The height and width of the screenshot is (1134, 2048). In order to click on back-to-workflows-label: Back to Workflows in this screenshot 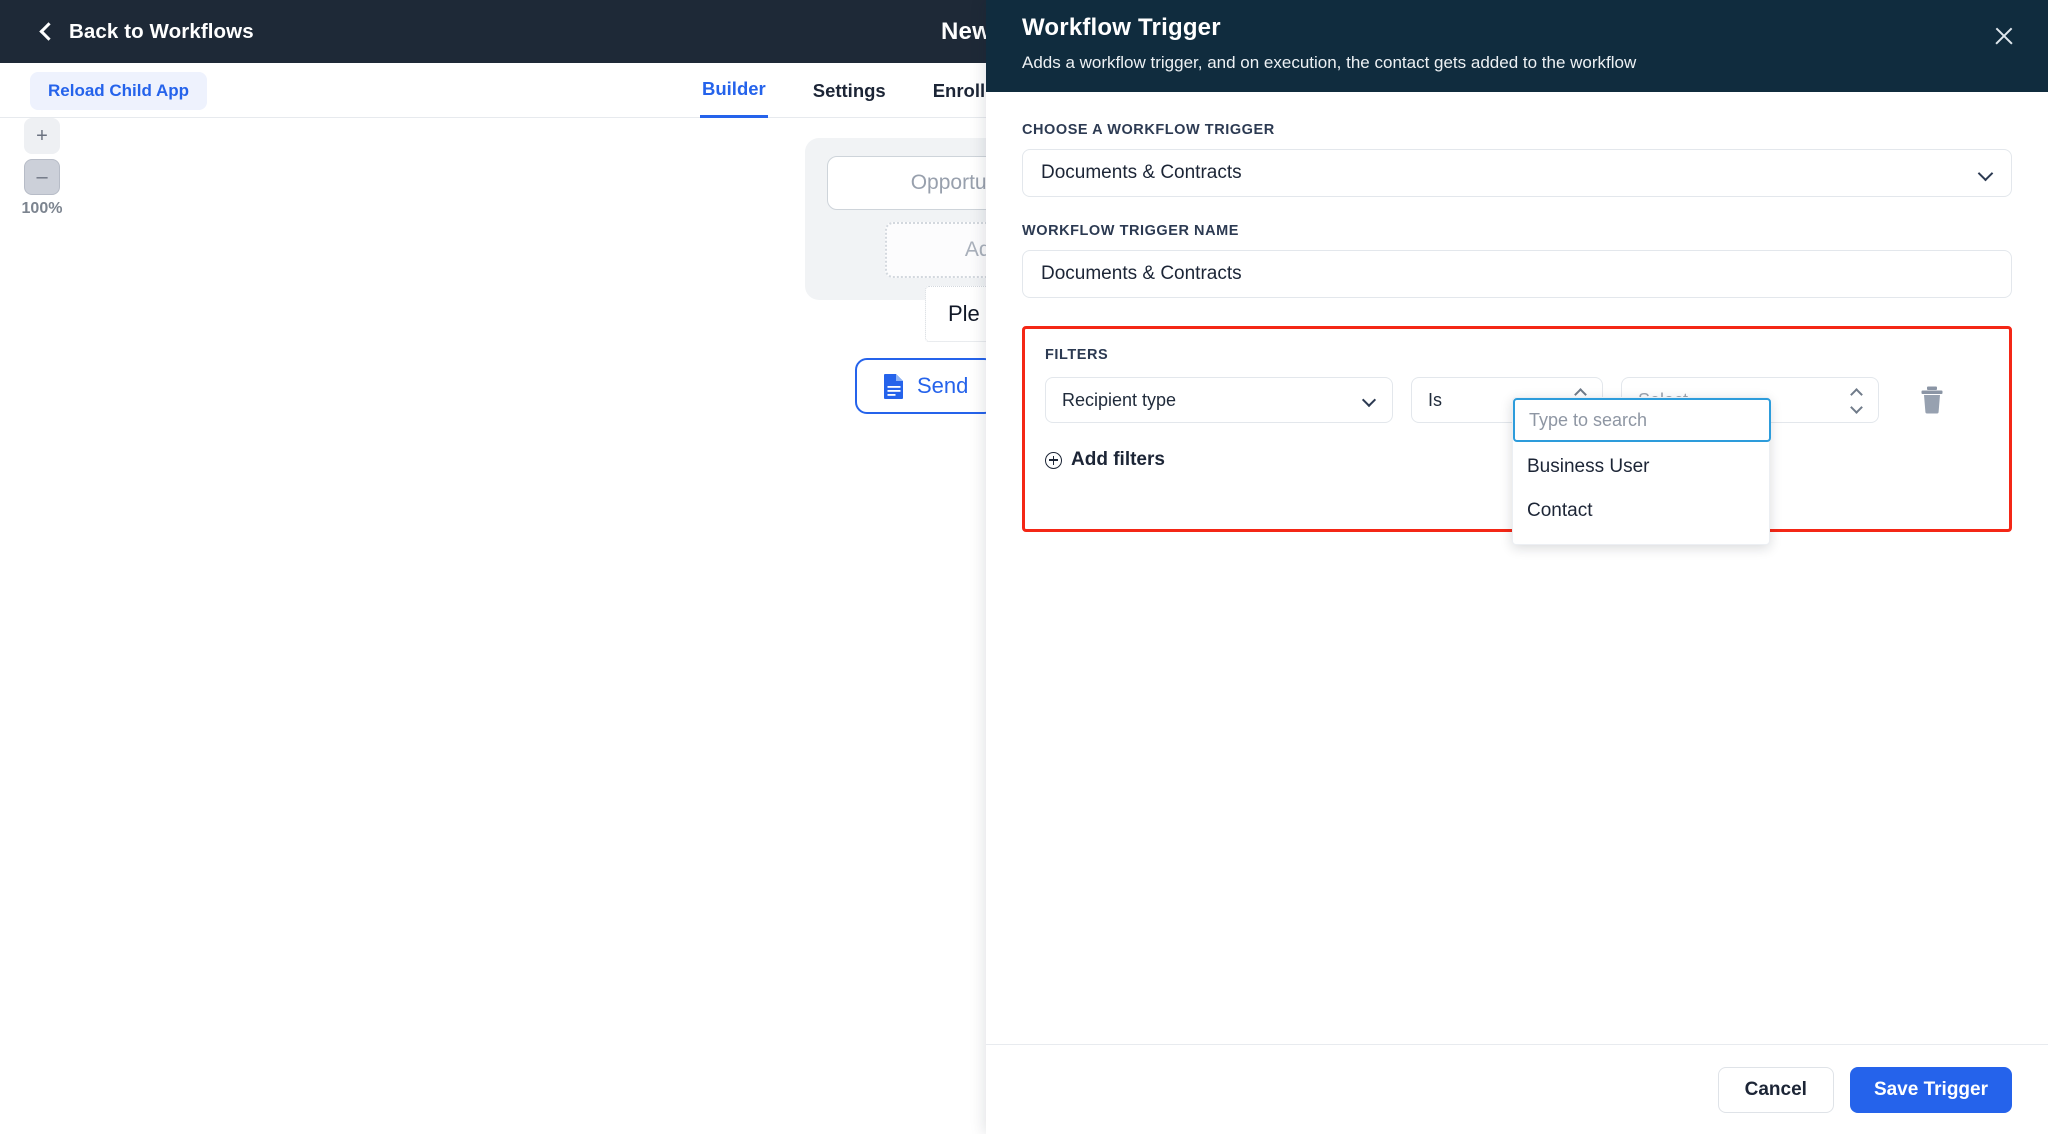, I will do `click(161, 31)`.